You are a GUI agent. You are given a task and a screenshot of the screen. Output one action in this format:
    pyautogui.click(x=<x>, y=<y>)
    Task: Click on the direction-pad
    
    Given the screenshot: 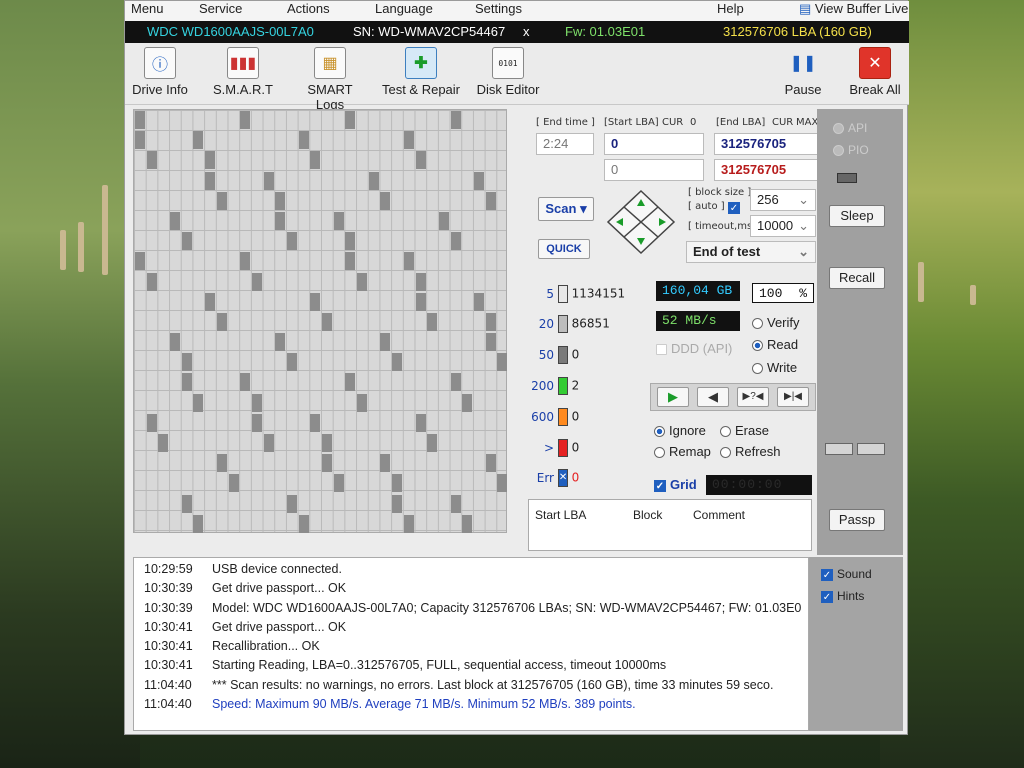 What is the action you would take?
    pyautogui.click(x=641, y=222)
    